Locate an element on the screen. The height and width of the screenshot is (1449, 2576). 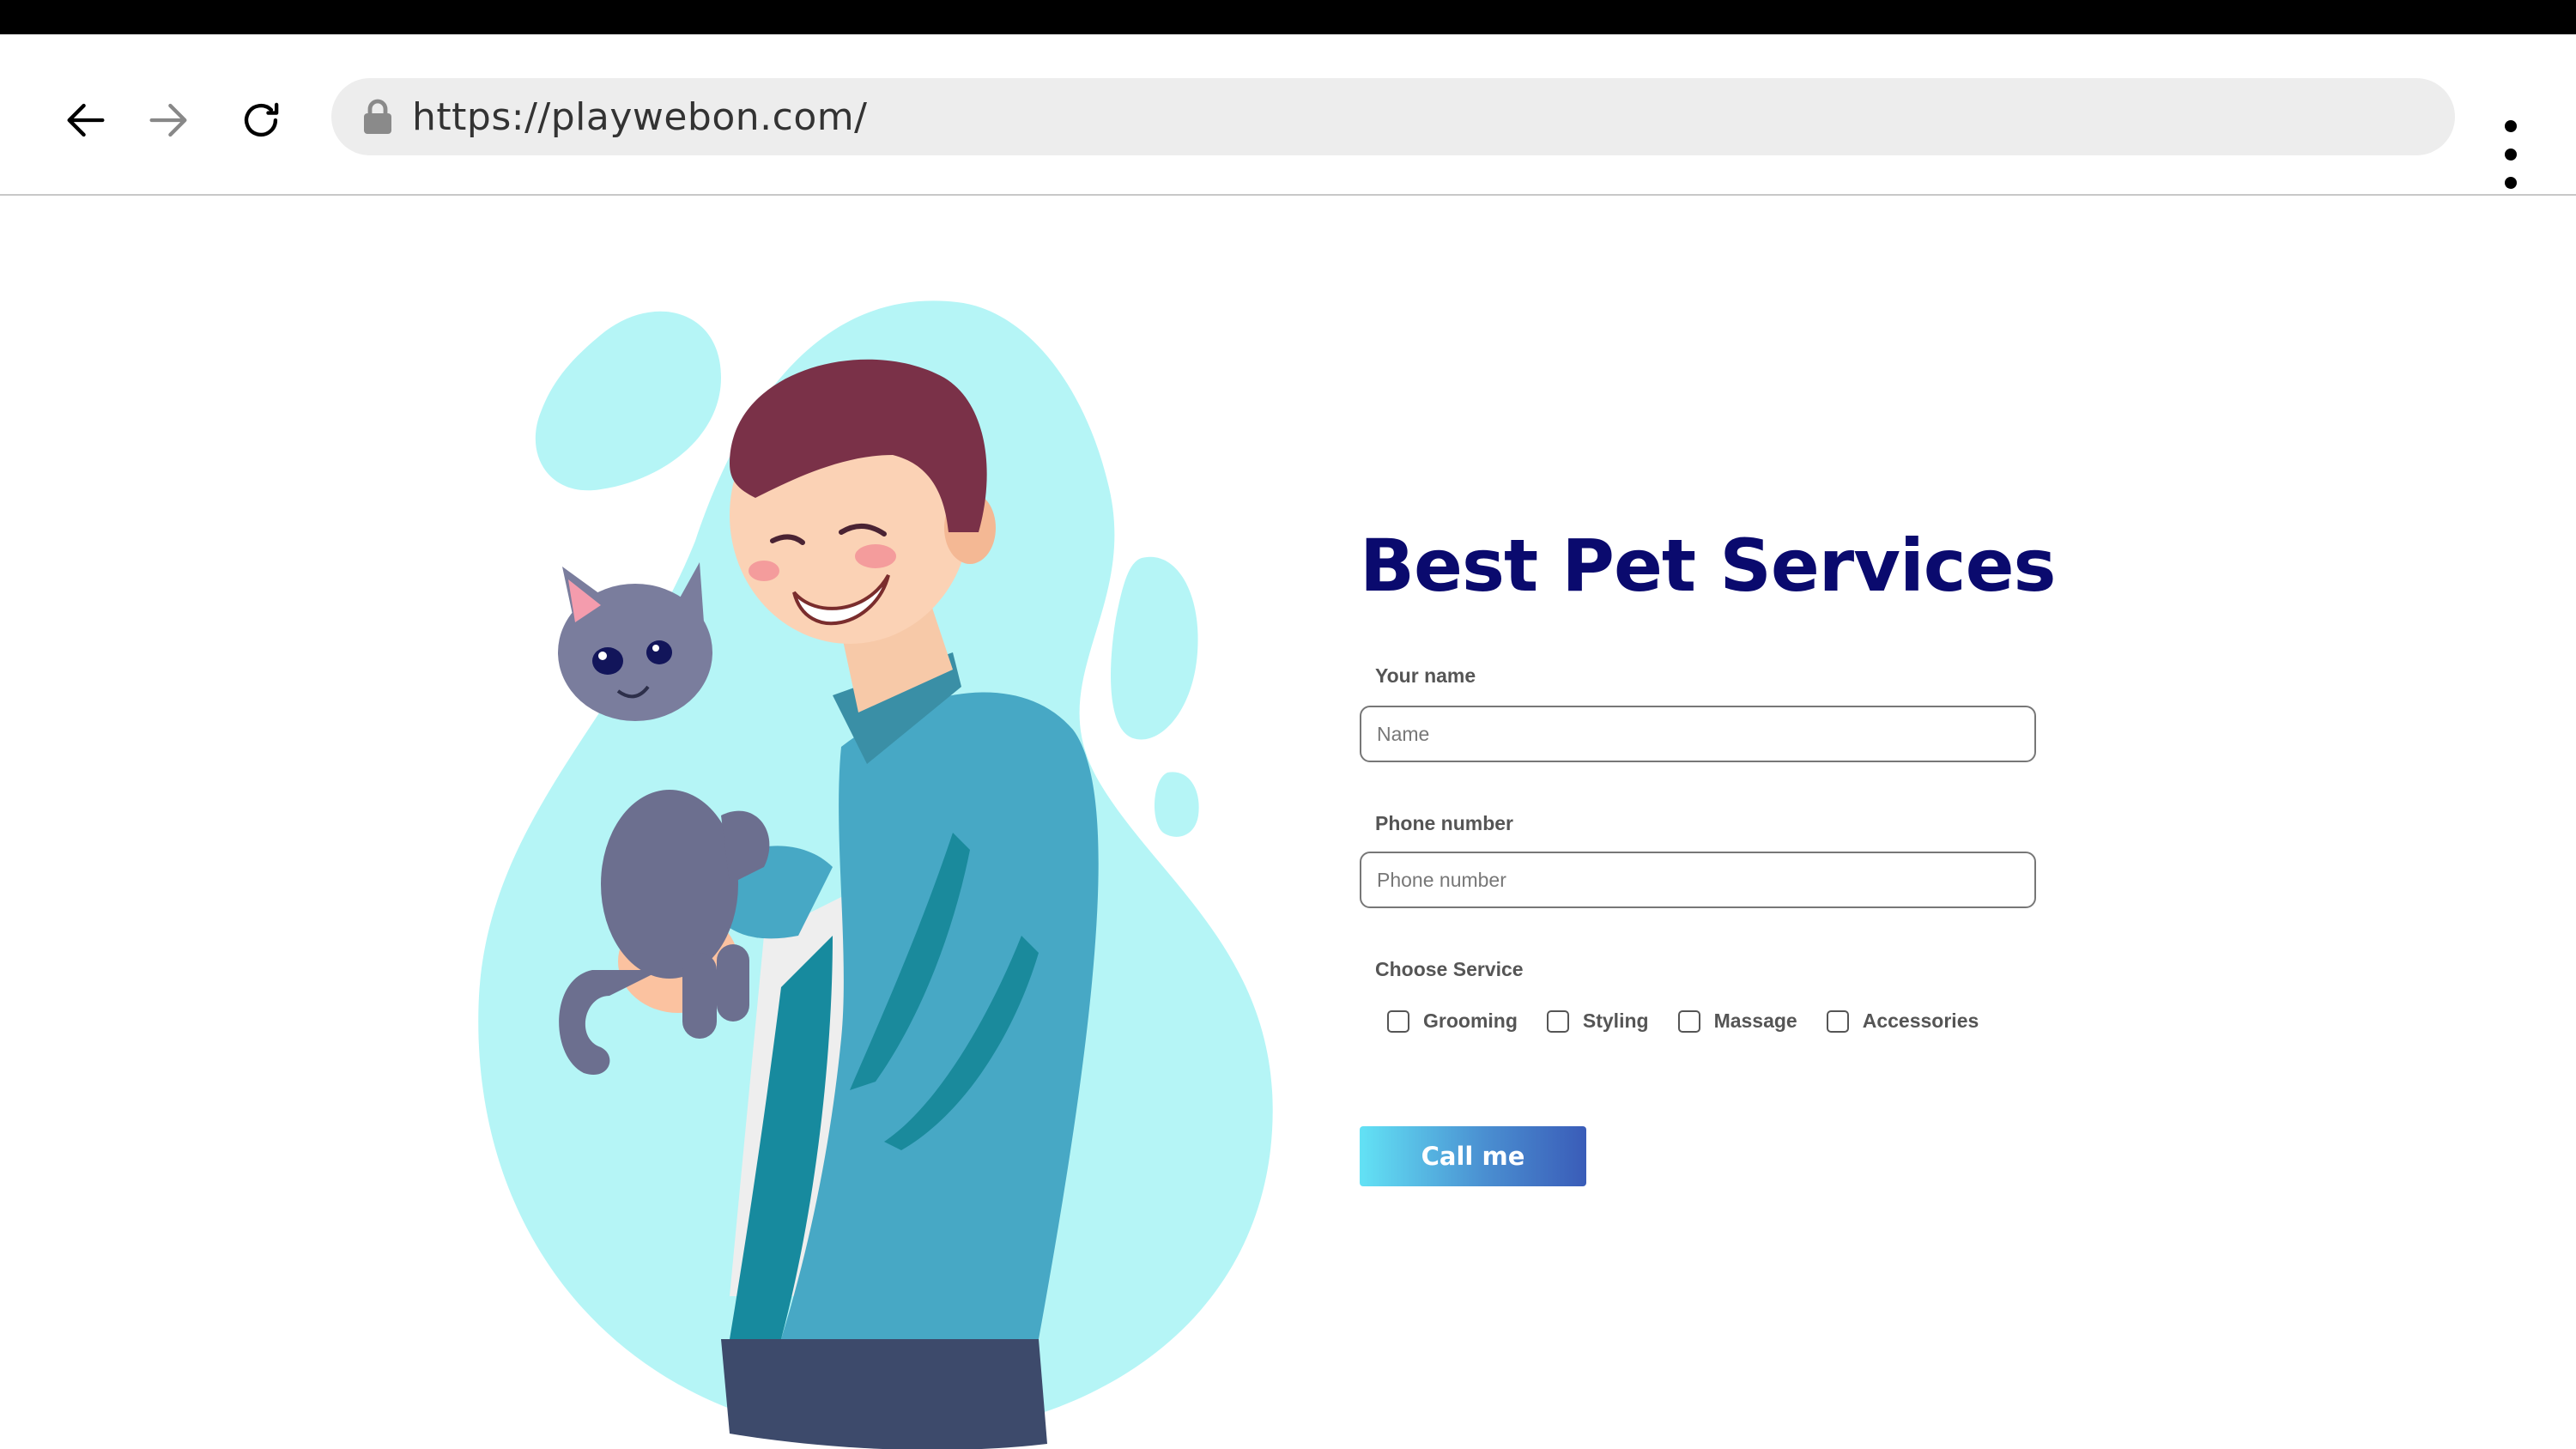
system-top-bar is located at coordinates (1288, 17).